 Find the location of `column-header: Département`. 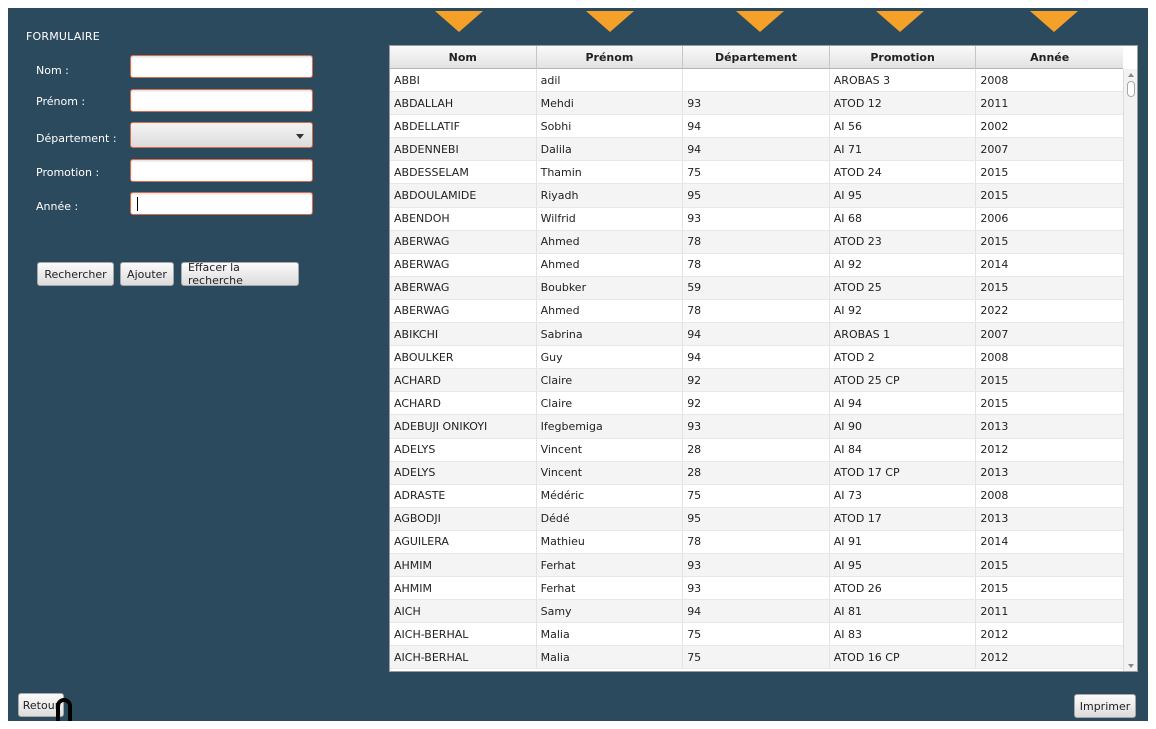

column-header: Département is located at coordinates (756, 57).